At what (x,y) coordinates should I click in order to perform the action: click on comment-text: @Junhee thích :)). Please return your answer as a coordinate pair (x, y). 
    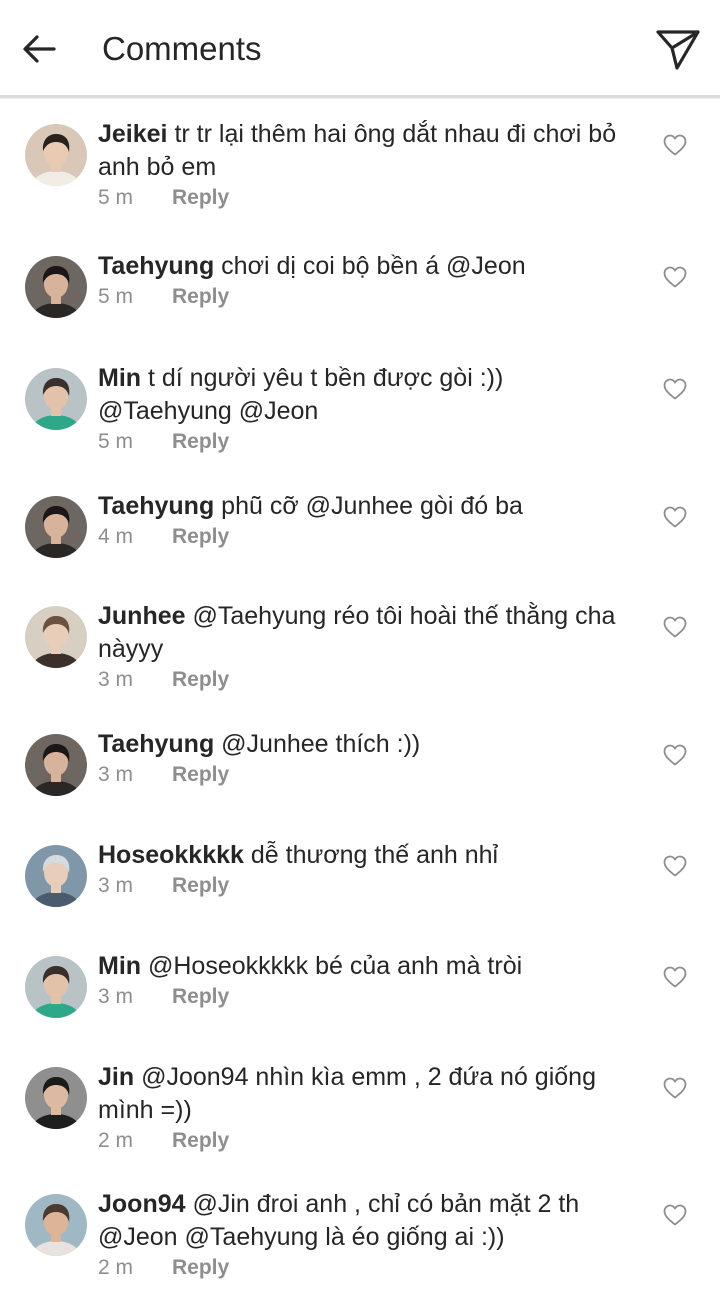
    Looking at the image, I should click on (321, 744).